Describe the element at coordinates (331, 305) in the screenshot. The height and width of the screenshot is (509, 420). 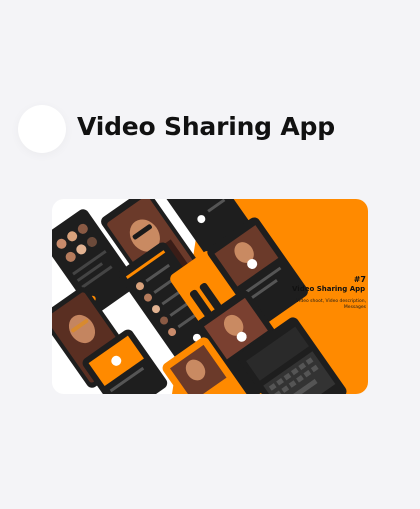
I see `kit-description: Video shoot, Video description, Messages` at that location.